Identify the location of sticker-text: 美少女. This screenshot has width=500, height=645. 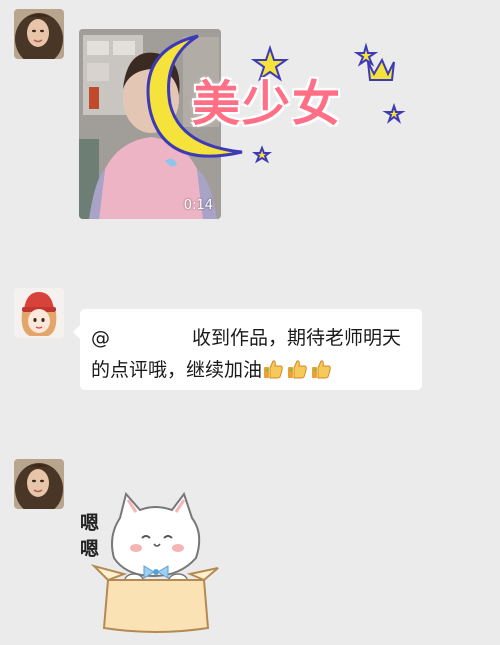
(267, 104).